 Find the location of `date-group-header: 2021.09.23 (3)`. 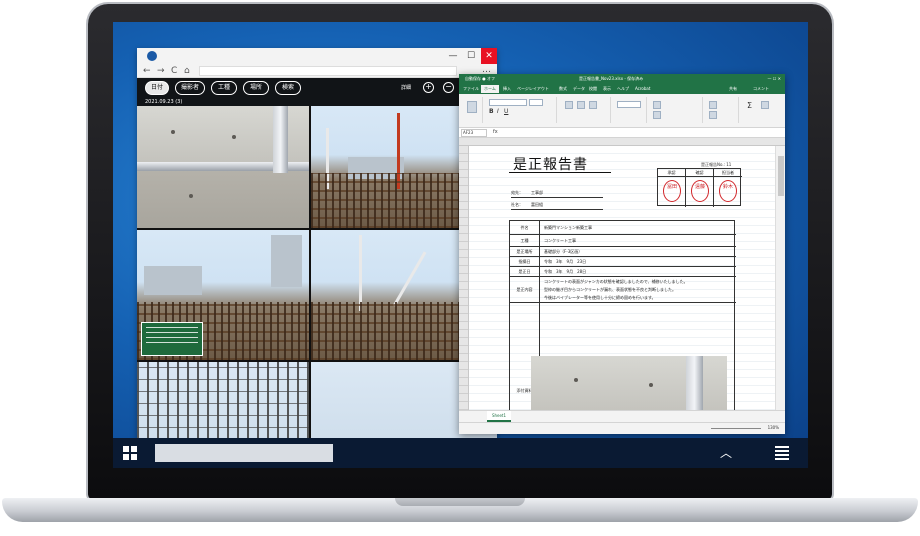

date-group-header: 2021.09.23 (3) is located at coordinates (317, 102).